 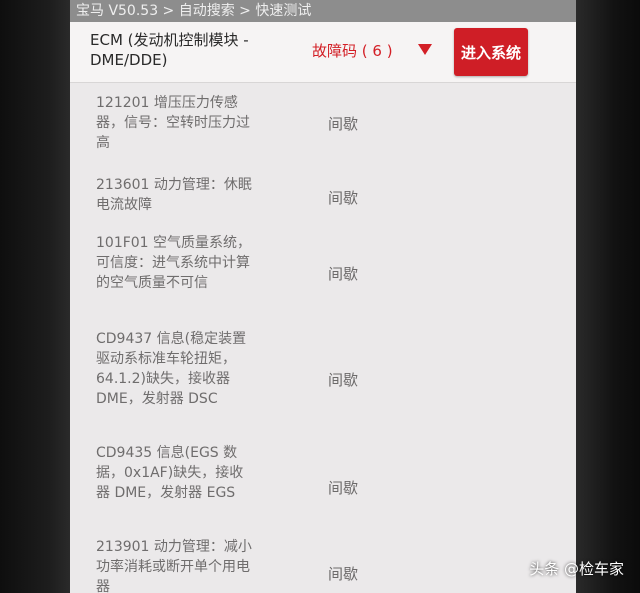 I want to click on device-bezel-left, so click(x=35, y=296).